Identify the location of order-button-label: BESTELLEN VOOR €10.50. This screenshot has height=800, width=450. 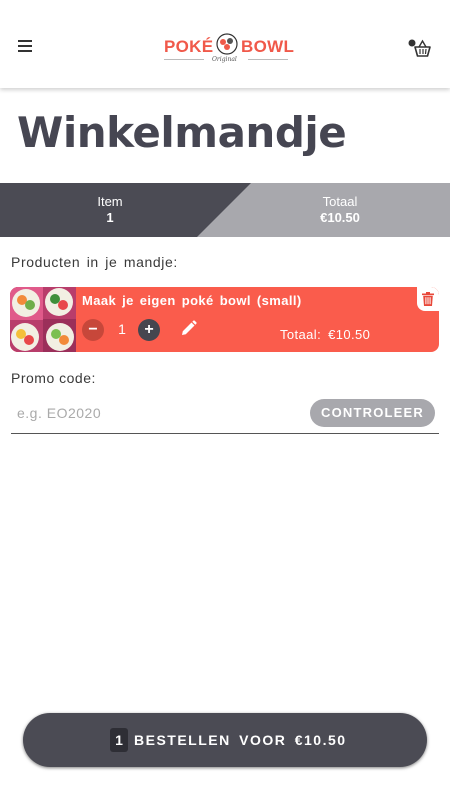
(240, 740).